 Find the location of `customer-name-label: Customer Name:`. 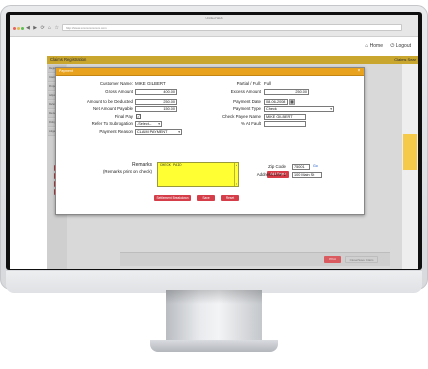

customer-name-label: Customer Name: is located at coordinates (116, 83).